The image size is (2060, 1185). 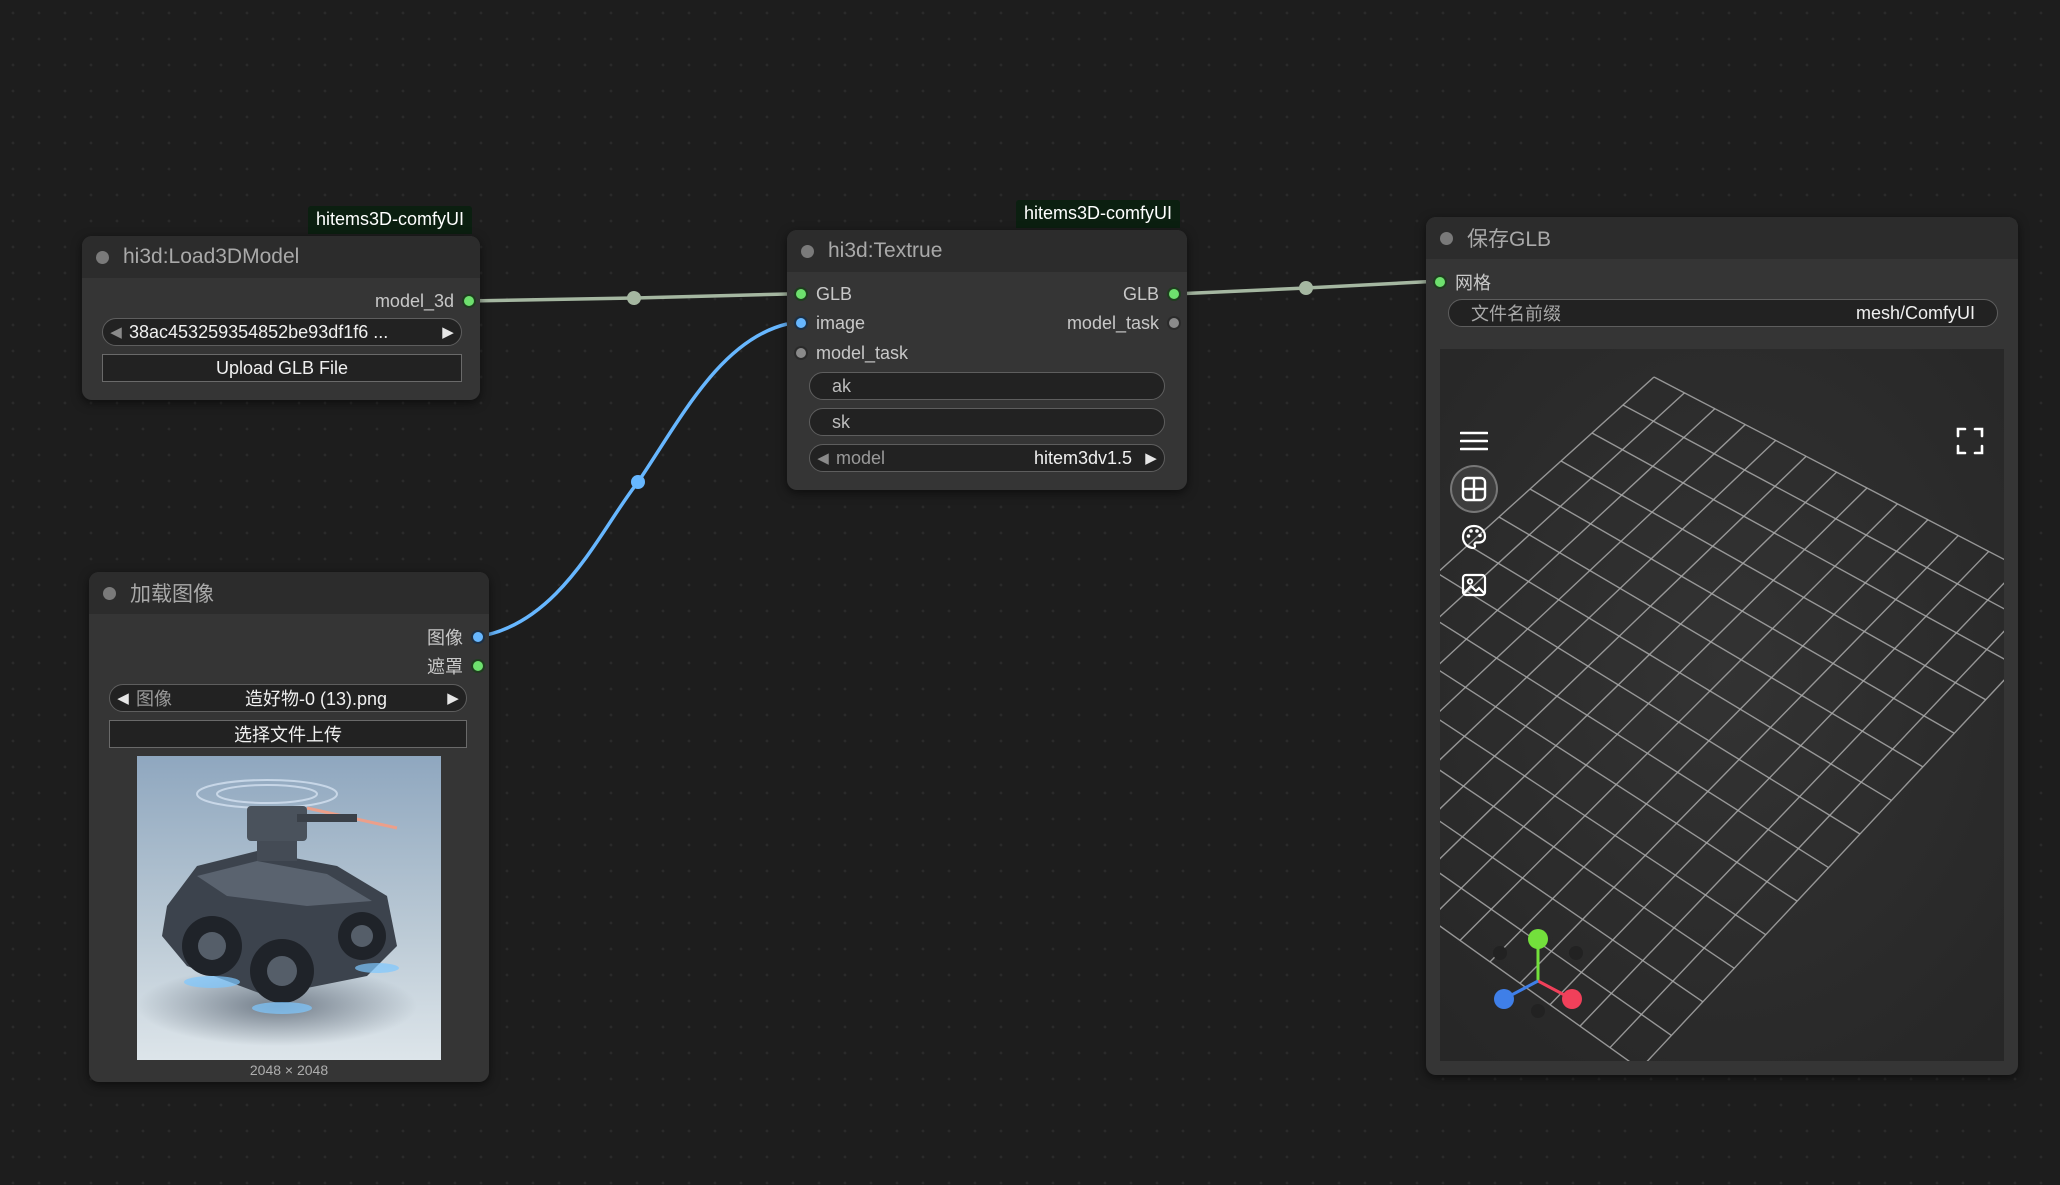 I want to click on node-header: 保存GLB, so click(x=1722, y=238).